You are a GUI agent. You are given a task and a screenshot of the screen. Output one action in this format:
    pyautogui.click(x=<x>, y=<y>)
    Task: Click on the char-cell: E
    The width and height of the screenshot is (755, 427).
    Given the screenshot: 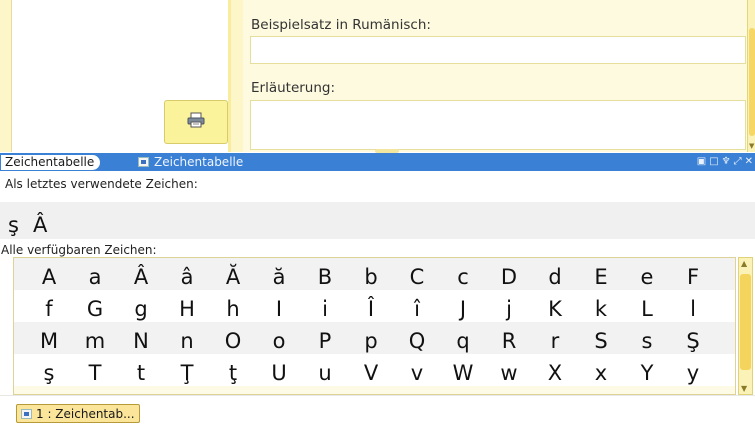 What is the action you would take?
    pyautogui.click(x=601, y=274)
    